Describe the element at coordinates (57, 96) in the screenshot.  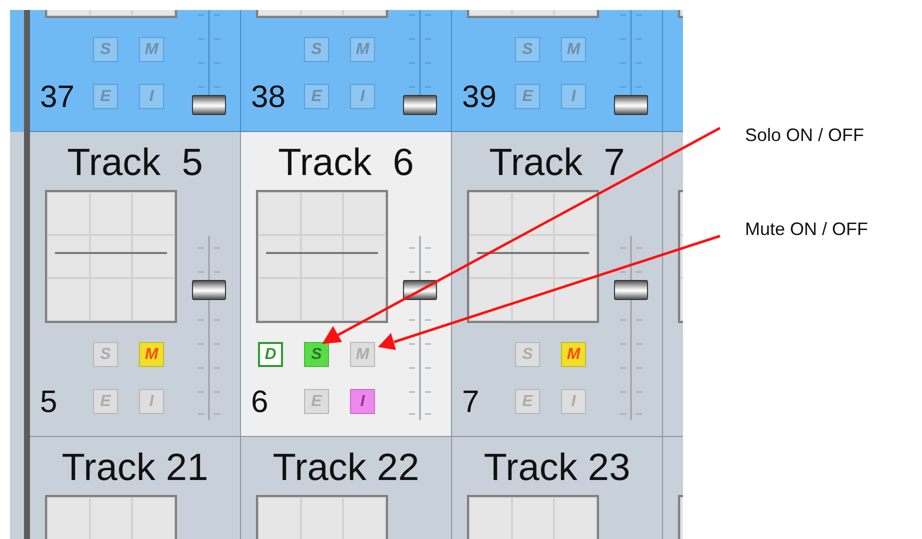
I see `track-number: 37` at that location.